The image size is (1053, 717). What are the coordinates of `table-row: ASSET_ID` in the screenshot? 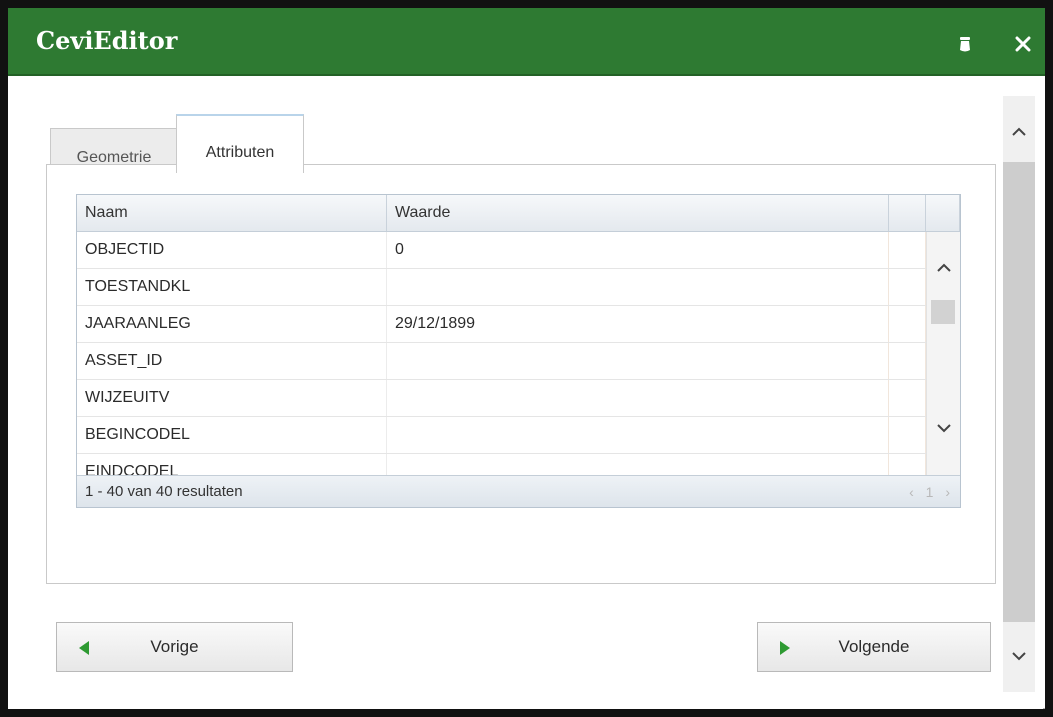 It's located at (501, 361).